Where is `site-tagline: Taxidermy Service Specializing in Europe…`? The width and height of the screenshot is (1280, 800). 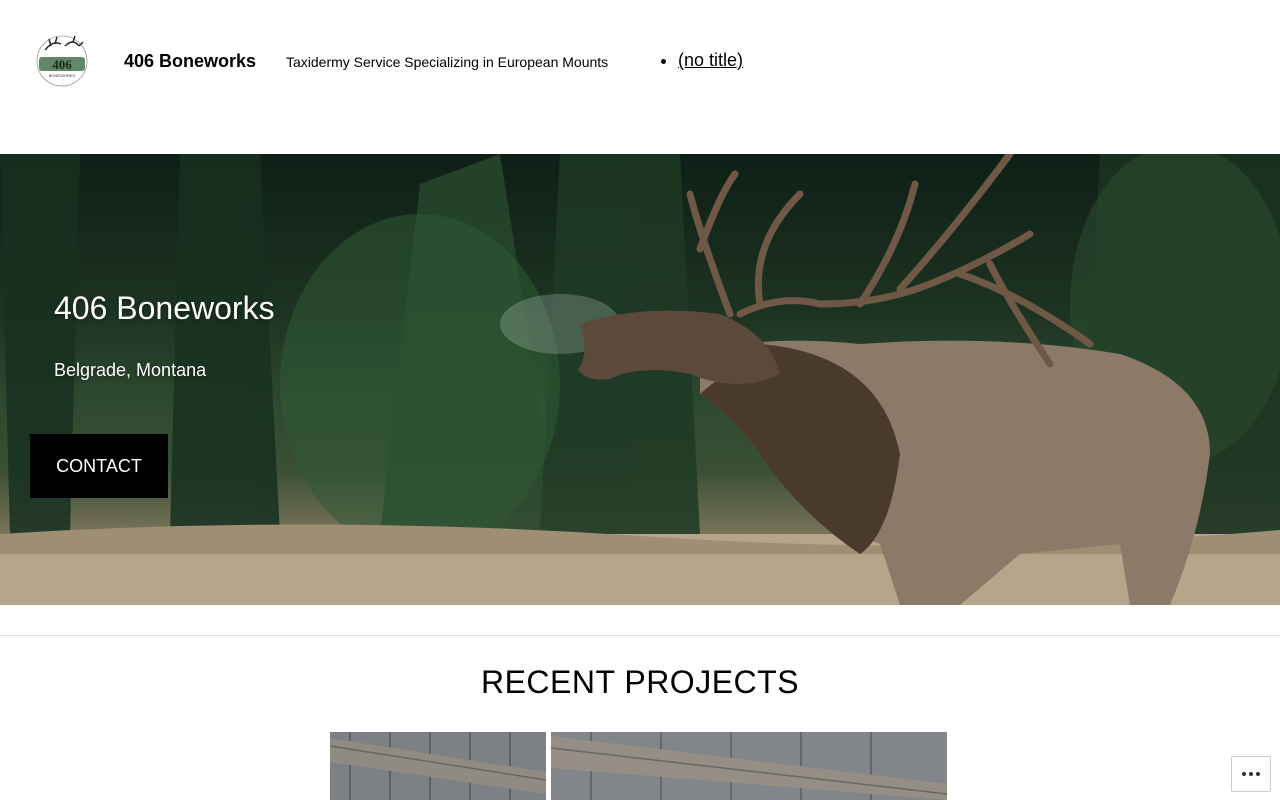 site-tagline: Taxidermy Service Specializing in Europe… is located at coordinates (447, 62).